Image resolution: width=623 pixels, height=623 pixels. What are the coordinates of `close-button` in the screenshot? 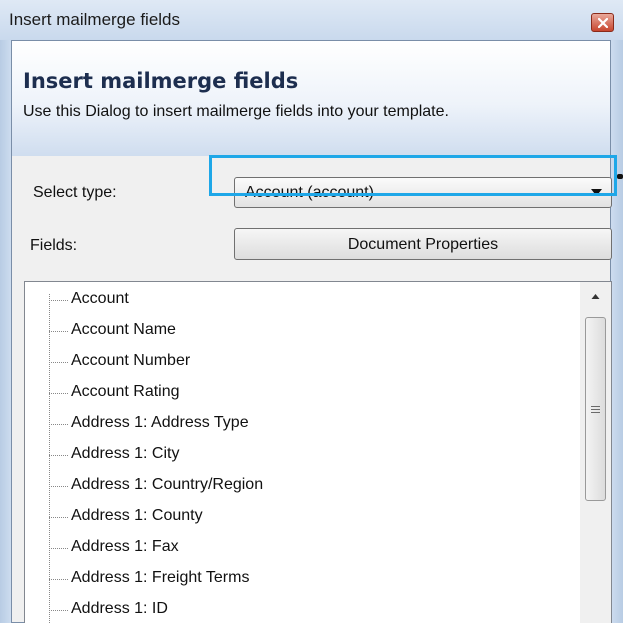 It's located at (602, 22).